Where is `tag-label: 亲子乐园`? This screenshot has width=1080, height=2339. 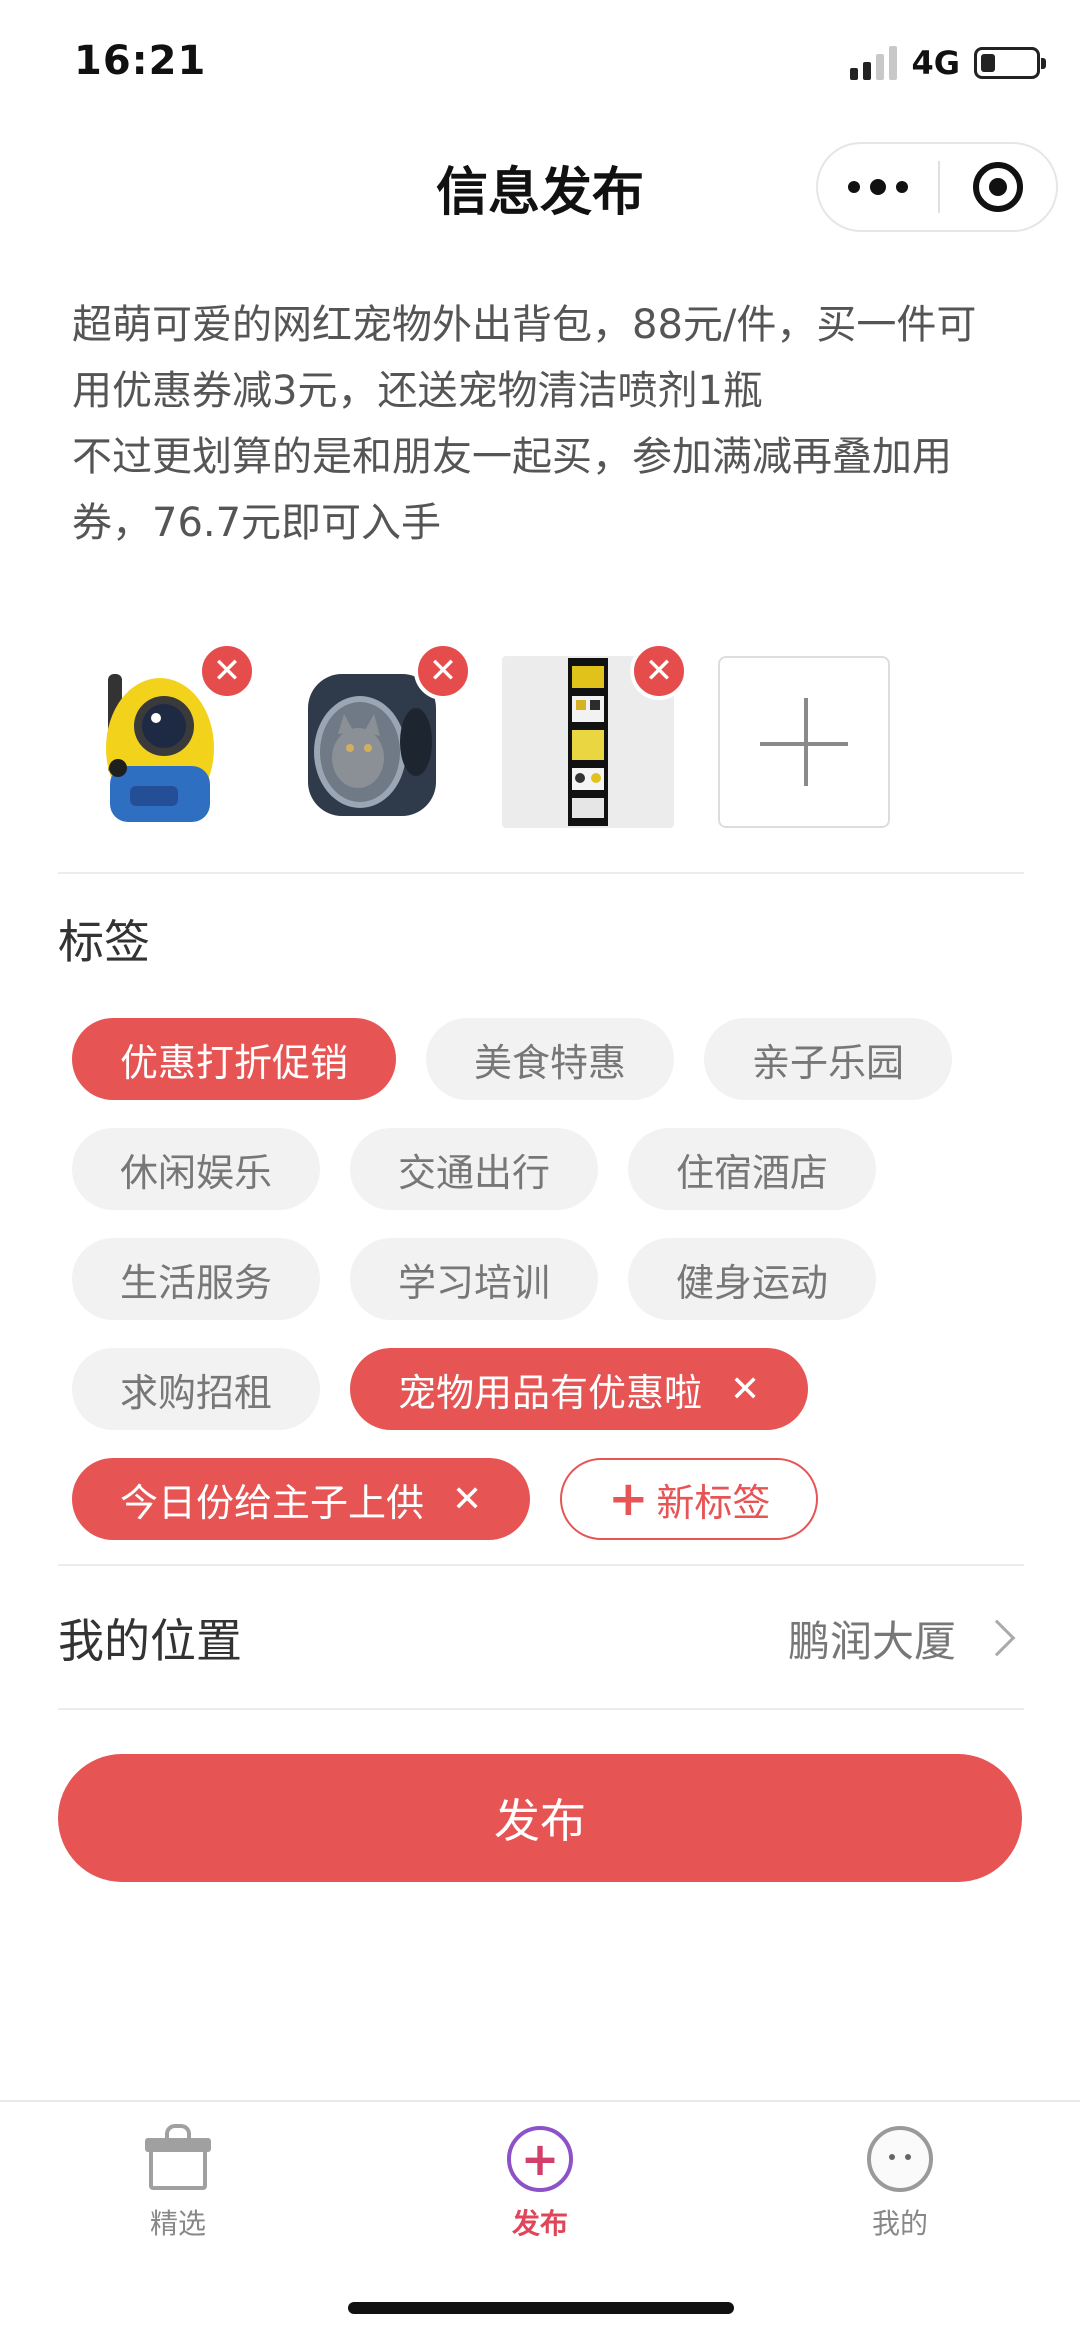 tag-label: 亲子乐园 is located at coordinates (828, 1062).